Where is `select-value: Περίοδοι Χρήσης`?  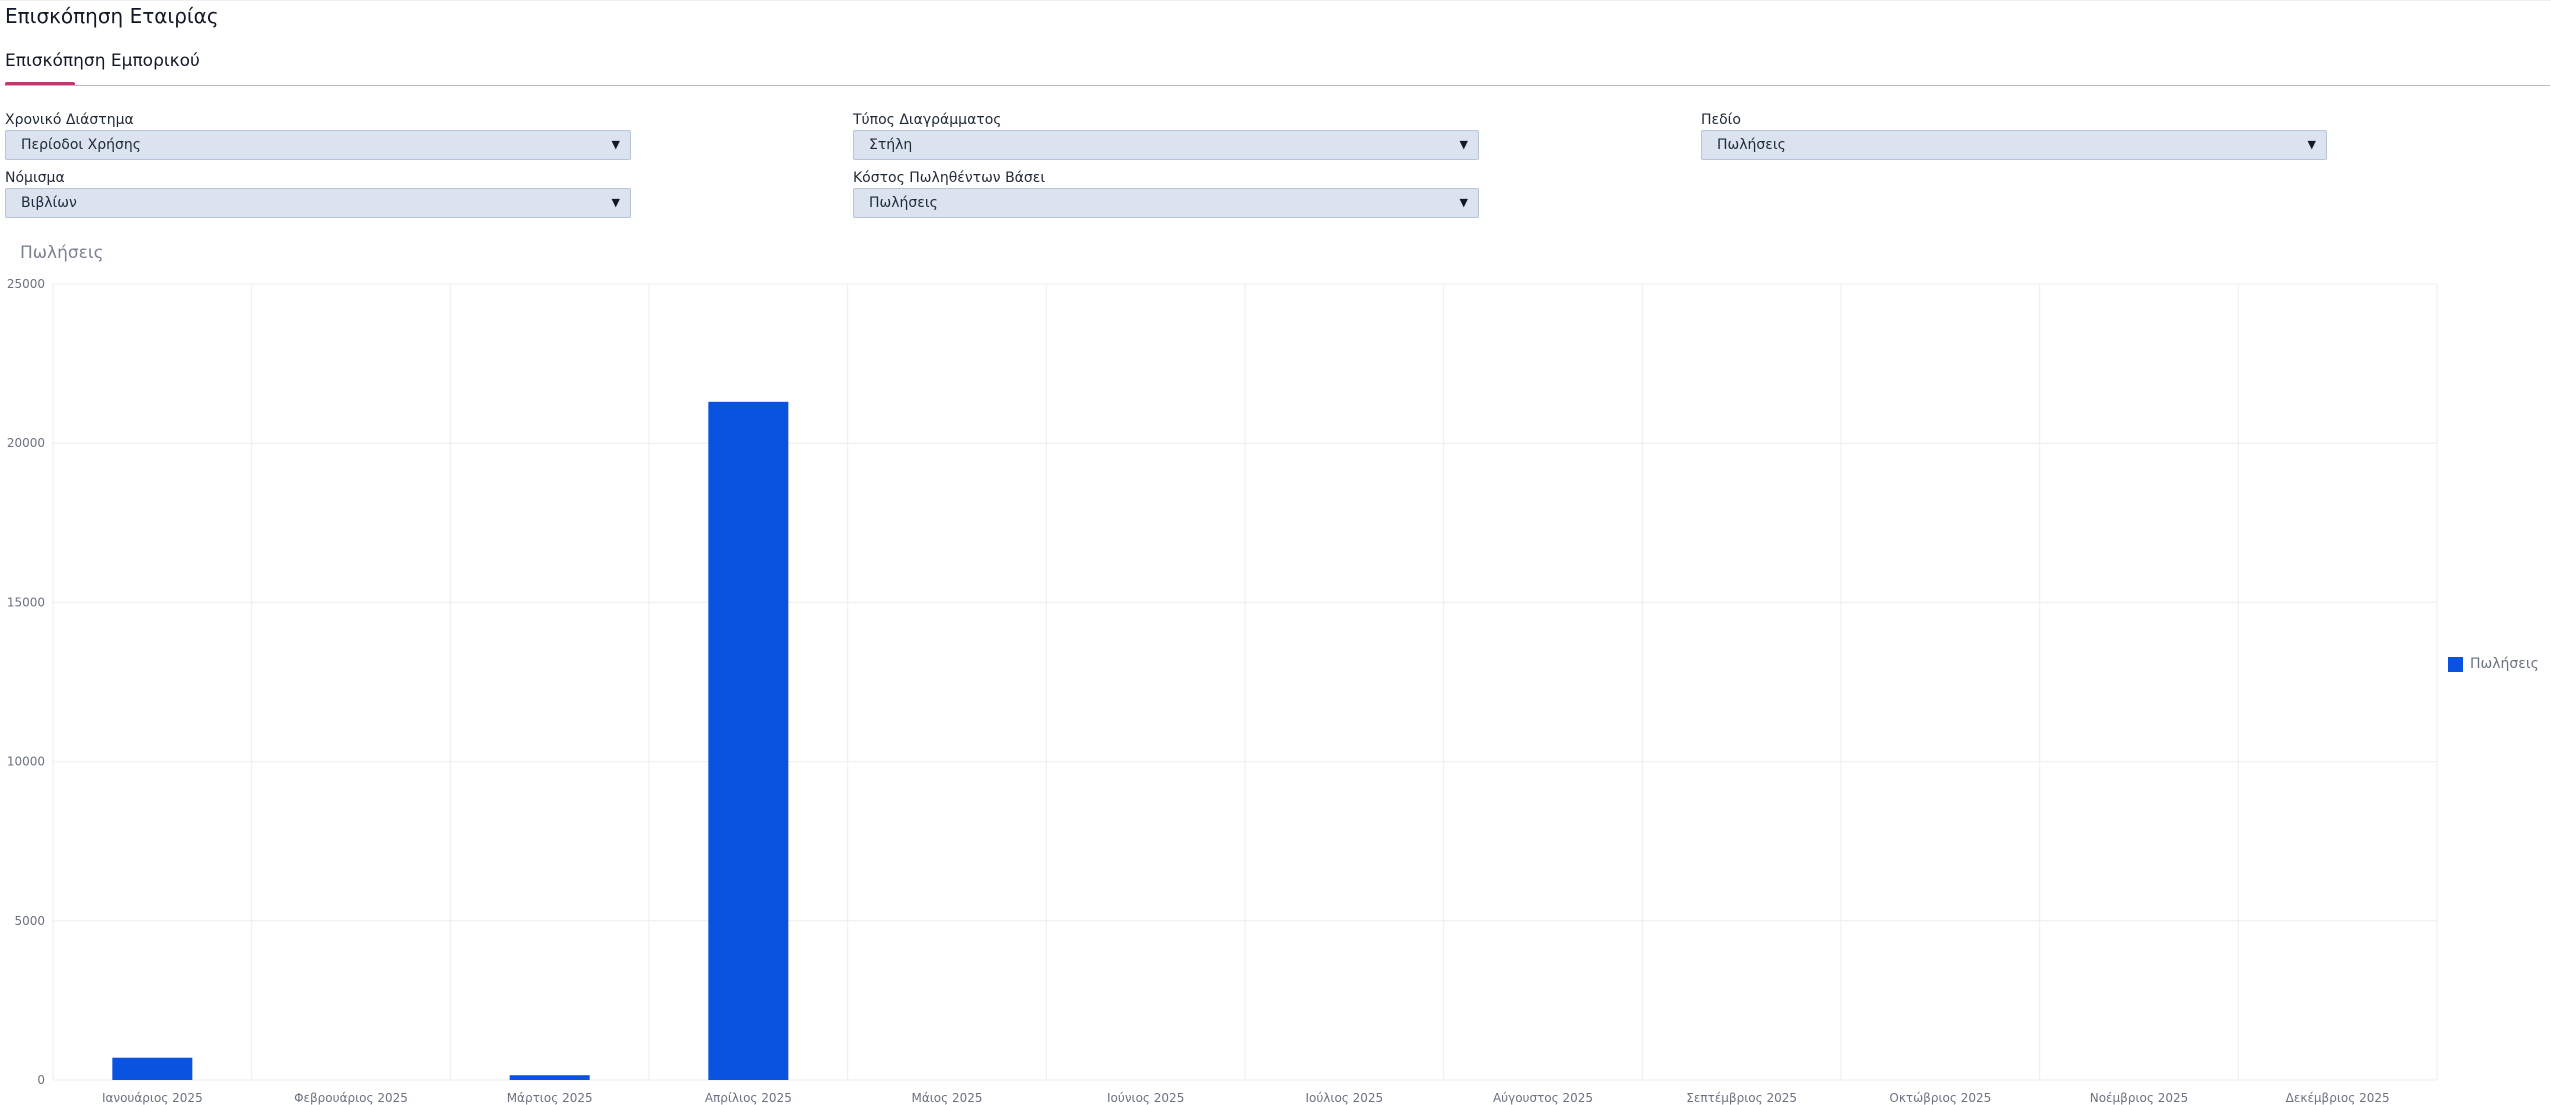 select-value: Περίοδοι Χρήσης is located at coordinates (81, 145).